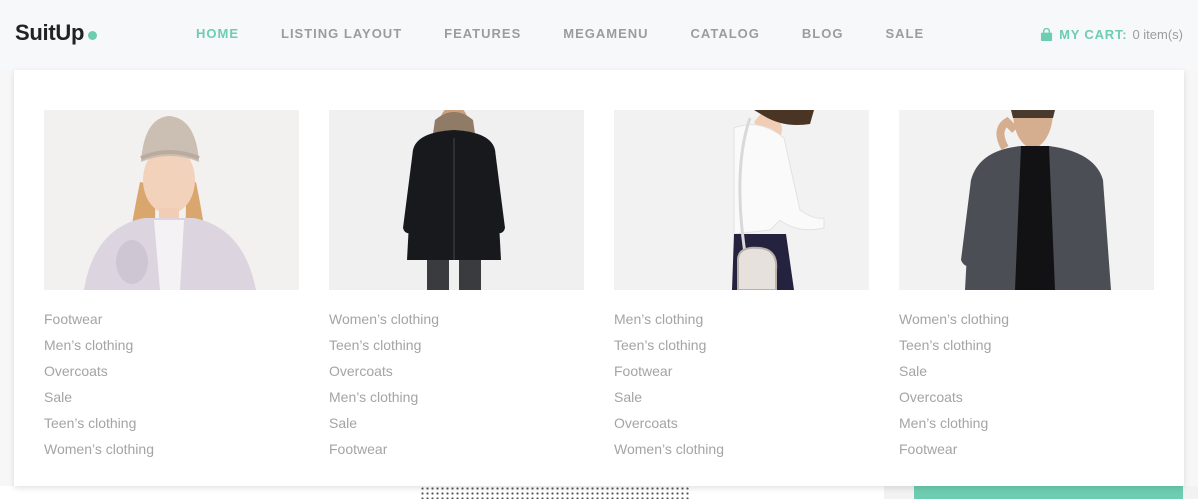 This screenshot has height=499, width=1198. I want to click on logo-text: SuitUp, so click(50, 32).